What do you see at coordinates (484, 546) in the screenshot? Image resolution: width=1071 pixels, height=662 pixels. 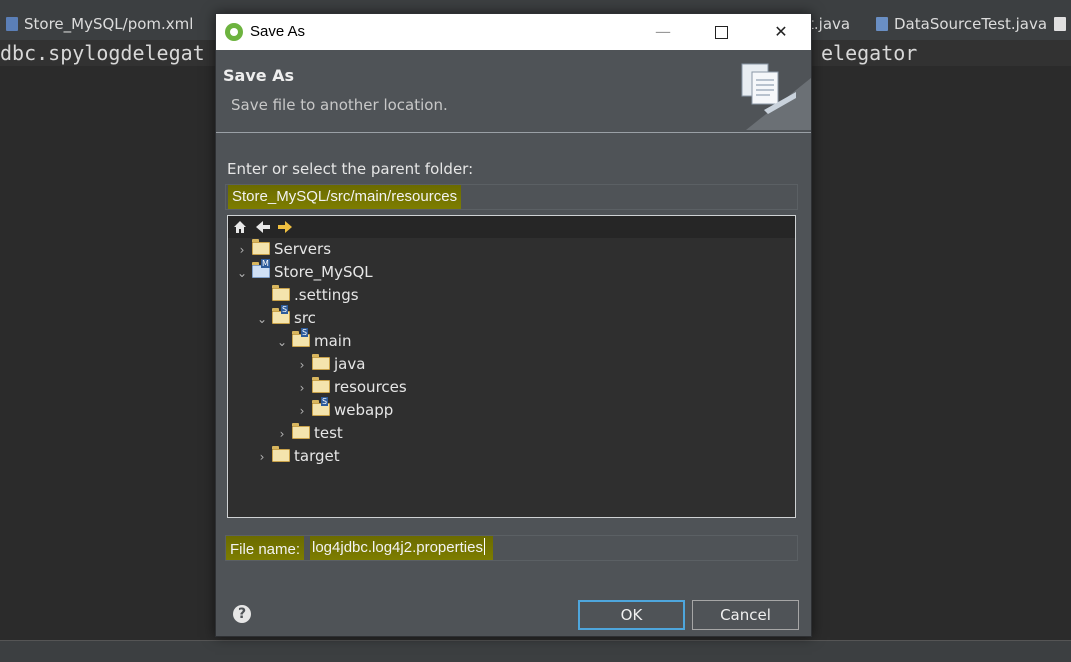 I see `text-caret` at bounding box center [484, 546].